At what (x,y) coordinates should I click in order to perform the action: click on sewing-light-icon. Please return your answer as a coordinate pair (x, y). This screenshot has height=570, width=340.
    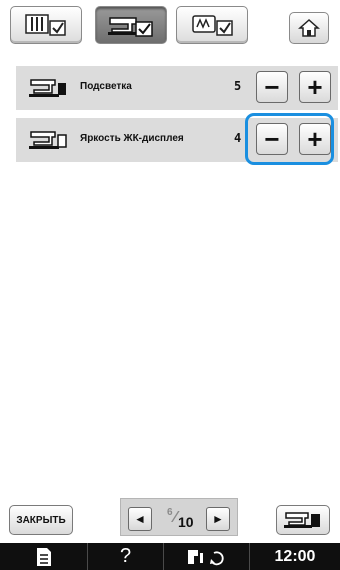
    Looking at the image, I should click on (48, 88).